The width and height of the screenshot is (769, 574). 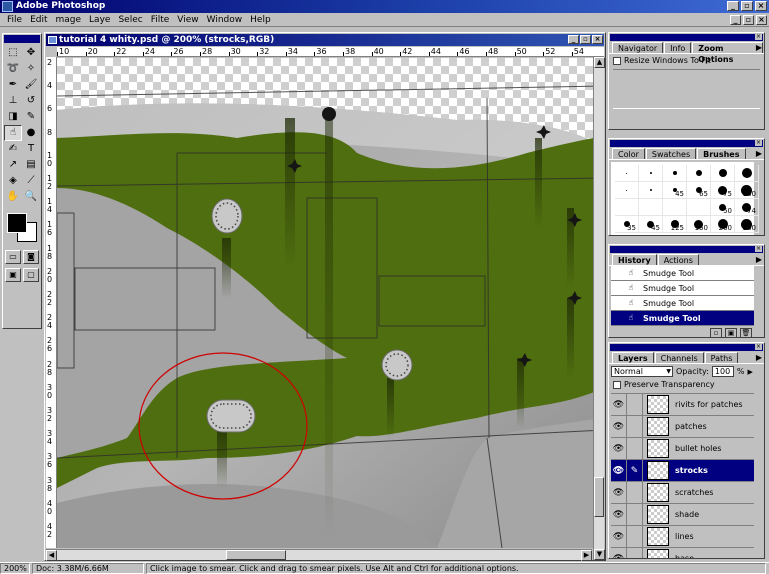 What do you see at coordinates (686, 249) in the screenshot?
I see `history-panel-title-bar: ×` at bounding box center [686, 249].